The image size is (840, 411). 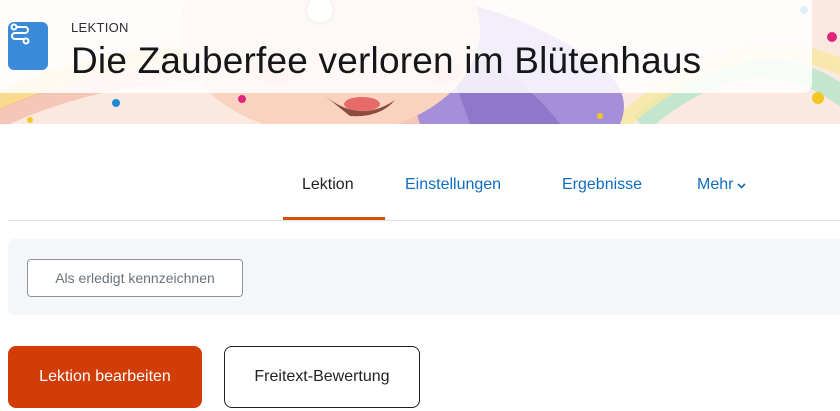 What do you see at coordinates (715, 185) in the screenshot?
I see `tab-mehr-label: Mehr` at bounding box center [715, 185].